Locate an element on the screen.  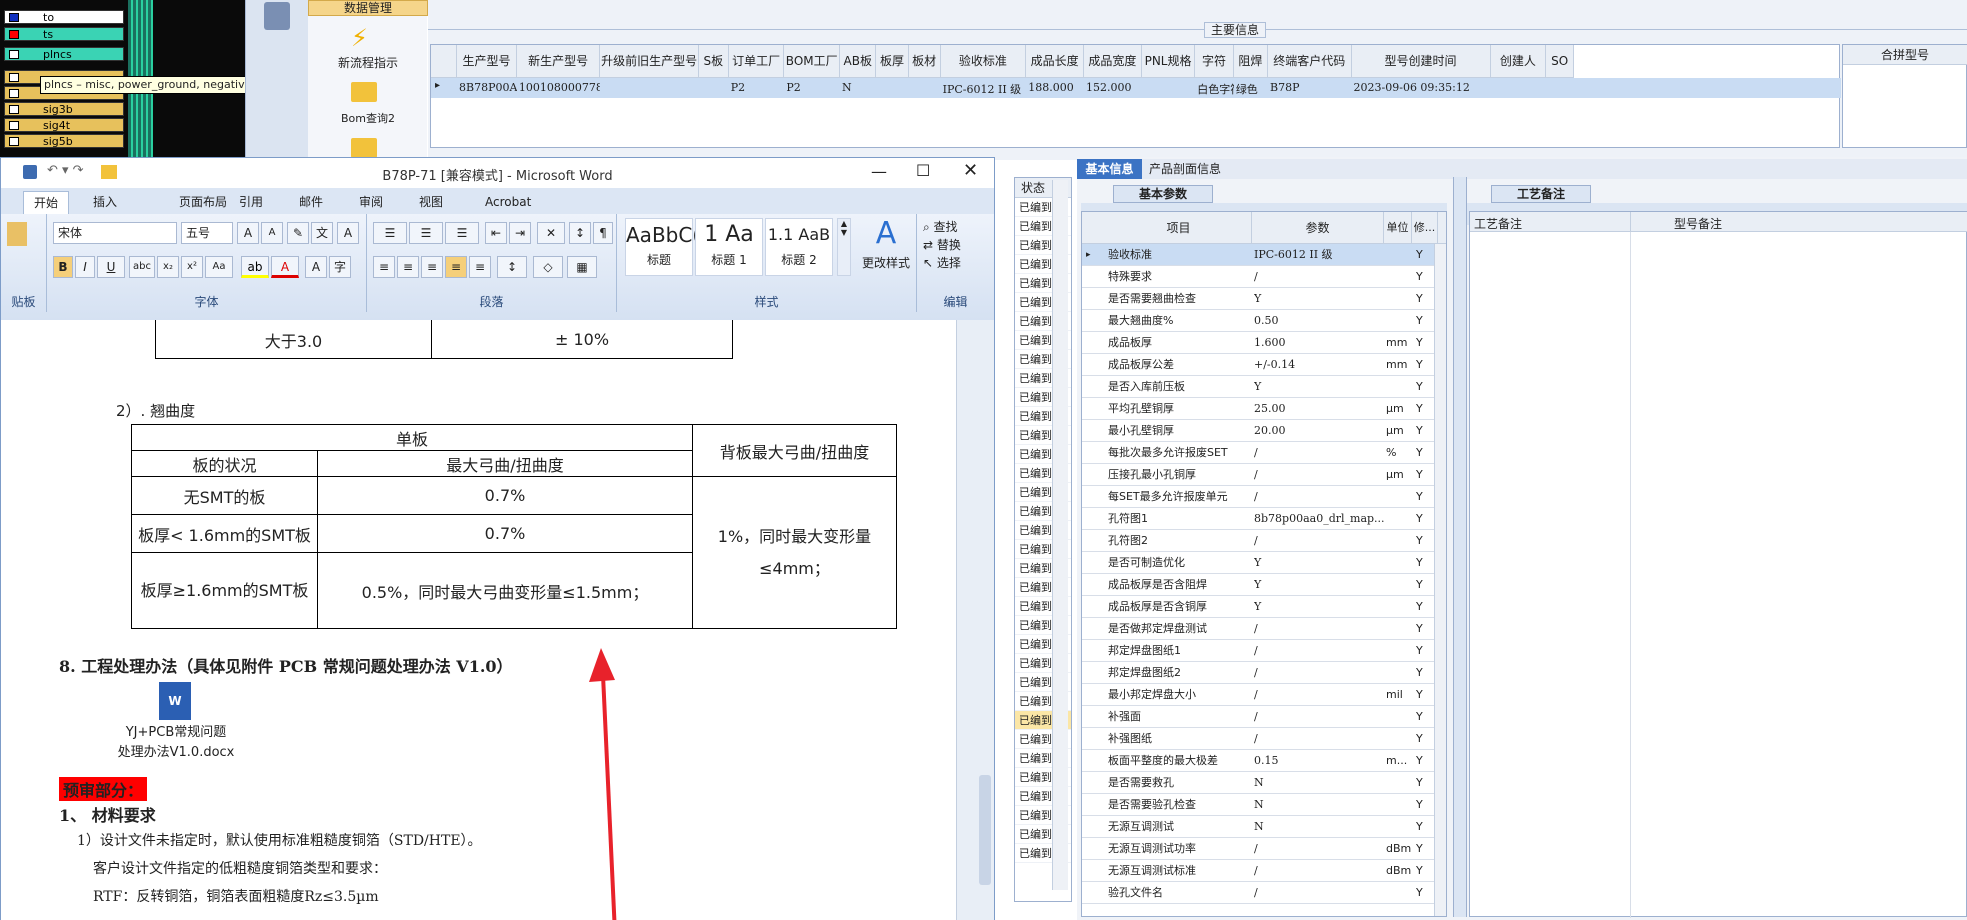
tab-basic-info: 基本信息 is located at coordinates (1109, 169).